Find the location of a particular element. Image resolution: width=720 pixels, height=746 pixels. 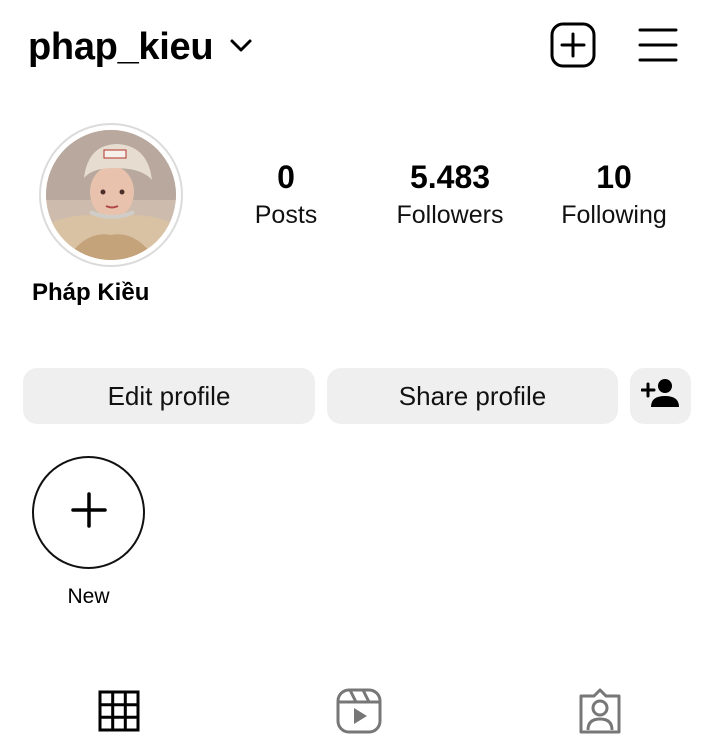

avatar-image is located at coordinates (111, 195).